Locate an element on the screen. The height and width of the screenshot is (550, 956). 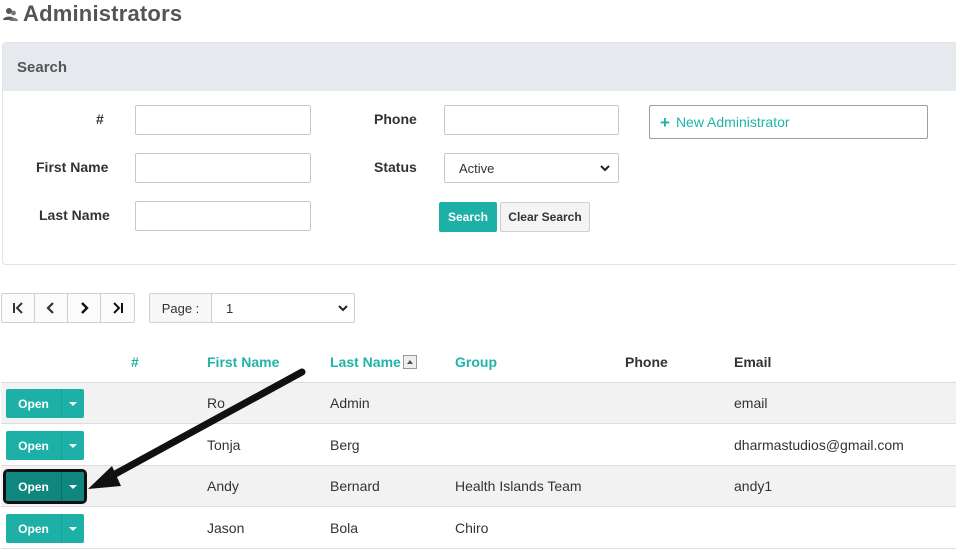
pager is located at coordinates (68, 308).